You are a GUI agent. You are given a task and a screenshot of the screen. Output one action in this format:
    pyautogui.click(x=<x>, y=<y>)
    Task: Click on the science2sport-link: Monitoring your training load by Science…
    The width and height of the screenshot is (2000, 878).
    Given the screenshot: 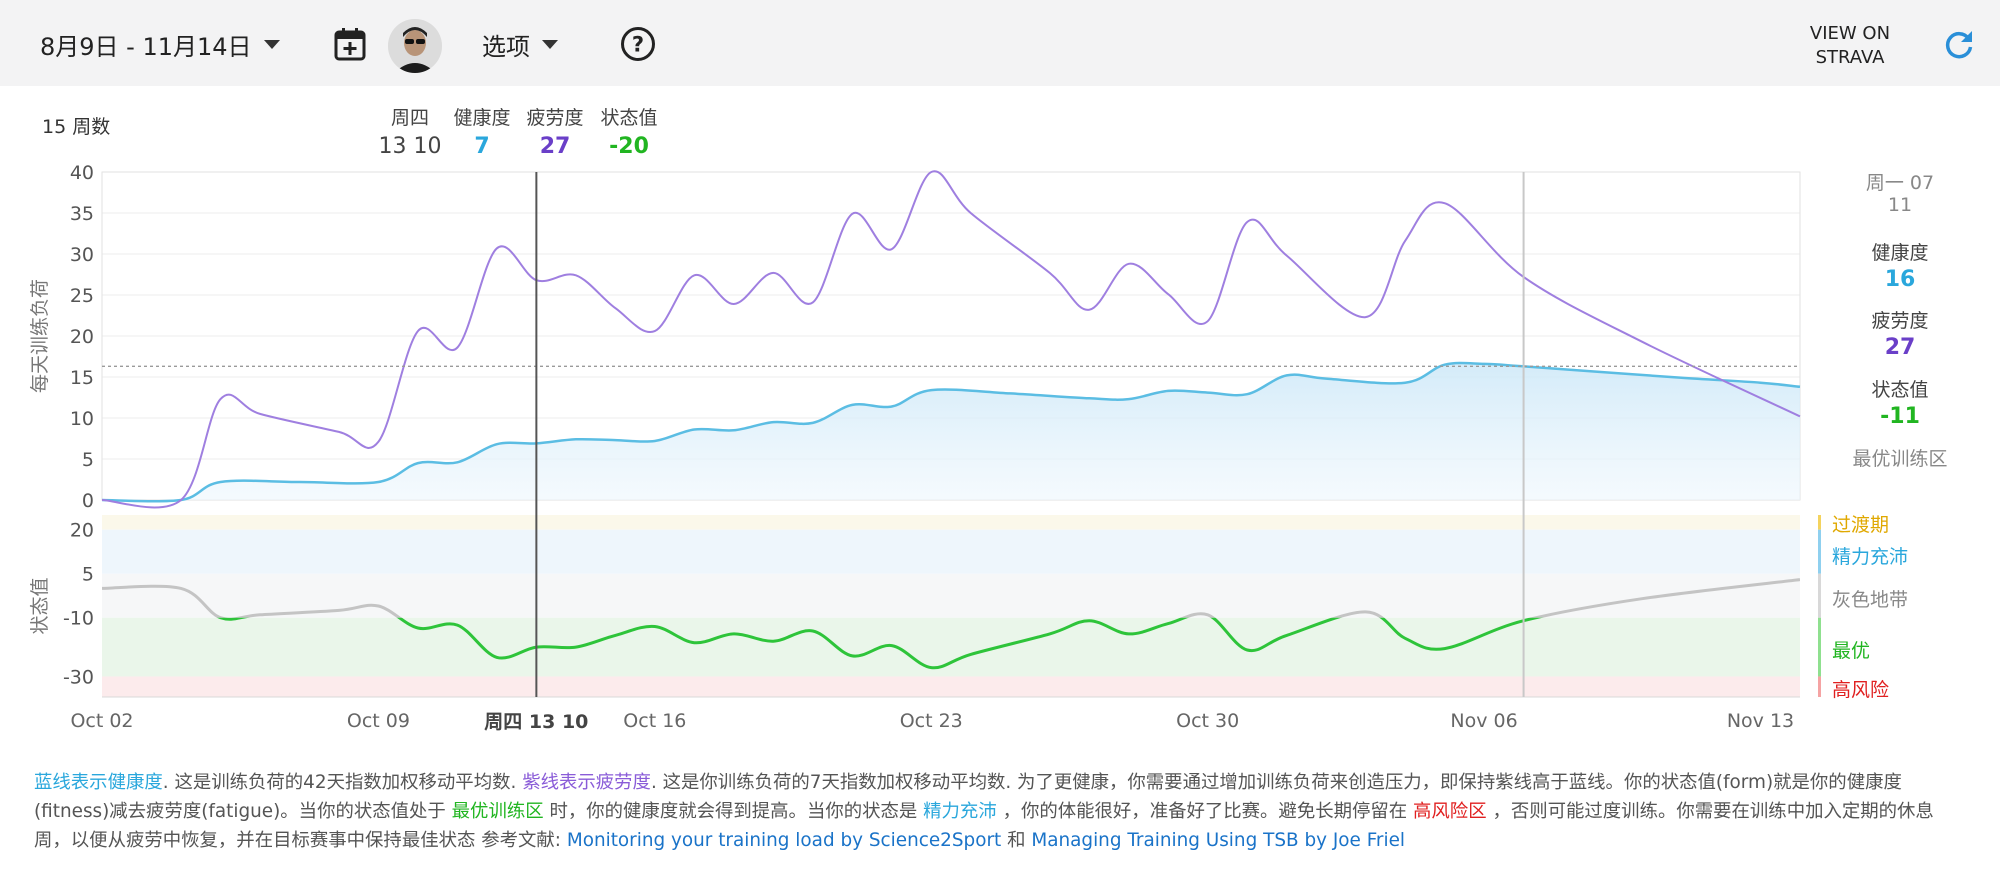 What is the action you would take?
    pyautogui.click(x=784, y=840)
    